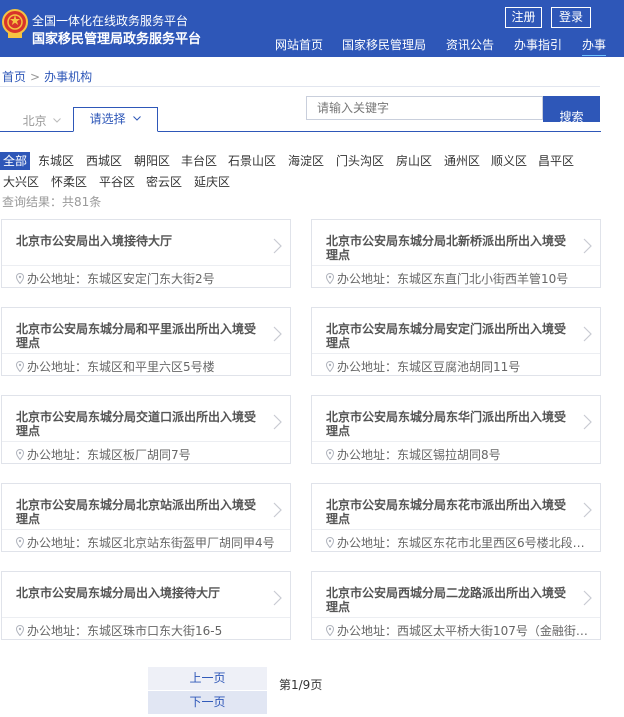 The width and height of the screenshot is (624, 717). I want to click on district-shijingshan: 石景山区, so click(252, 161).